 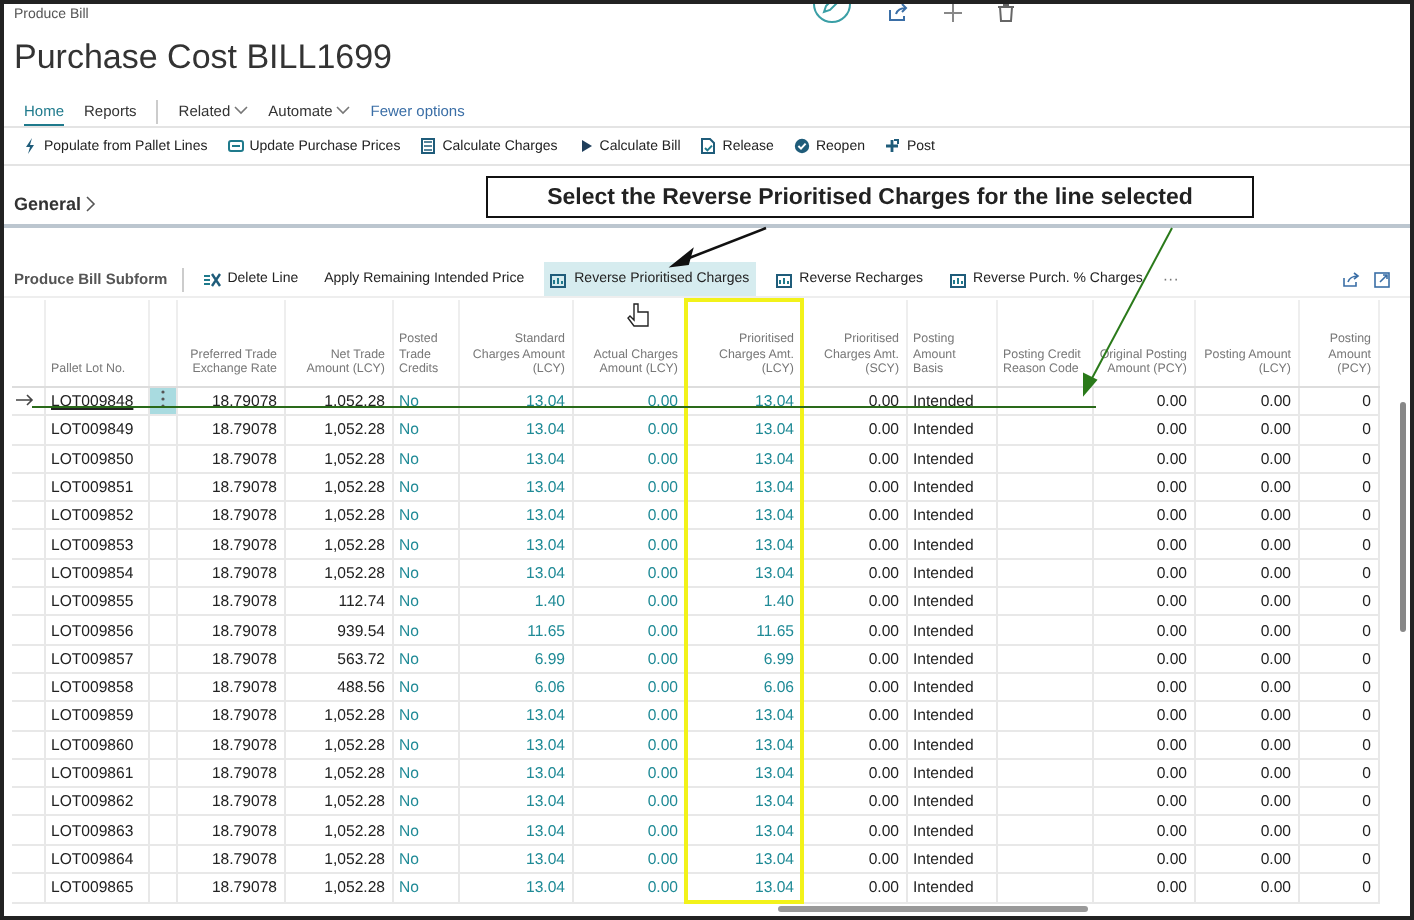 I want to click on calculator-icon, so click(x=428, y=146).